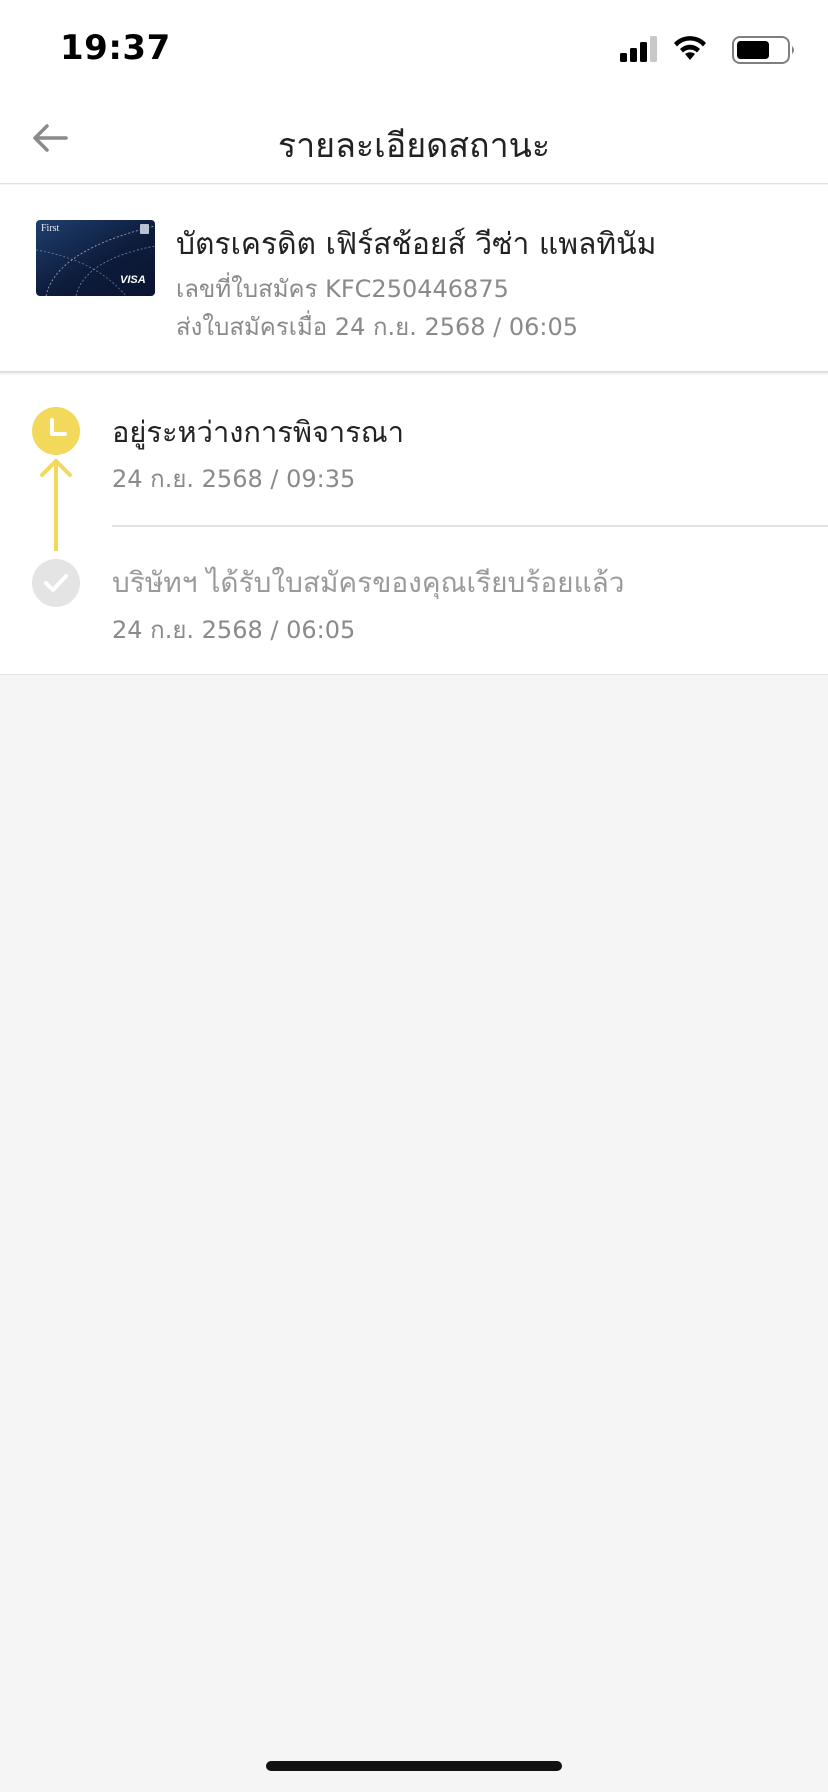 The image size is (828, 1792). I want to click on application-number: เลขที่ใบสมัคร KFC250446875, so click(342, 289).